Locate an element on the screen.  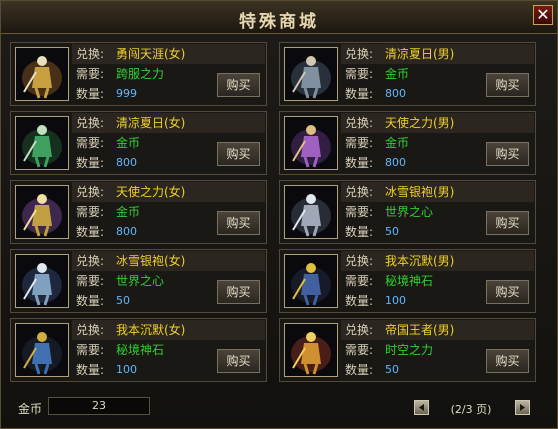
emperor-male-icon is located at coordinates (311, 350).